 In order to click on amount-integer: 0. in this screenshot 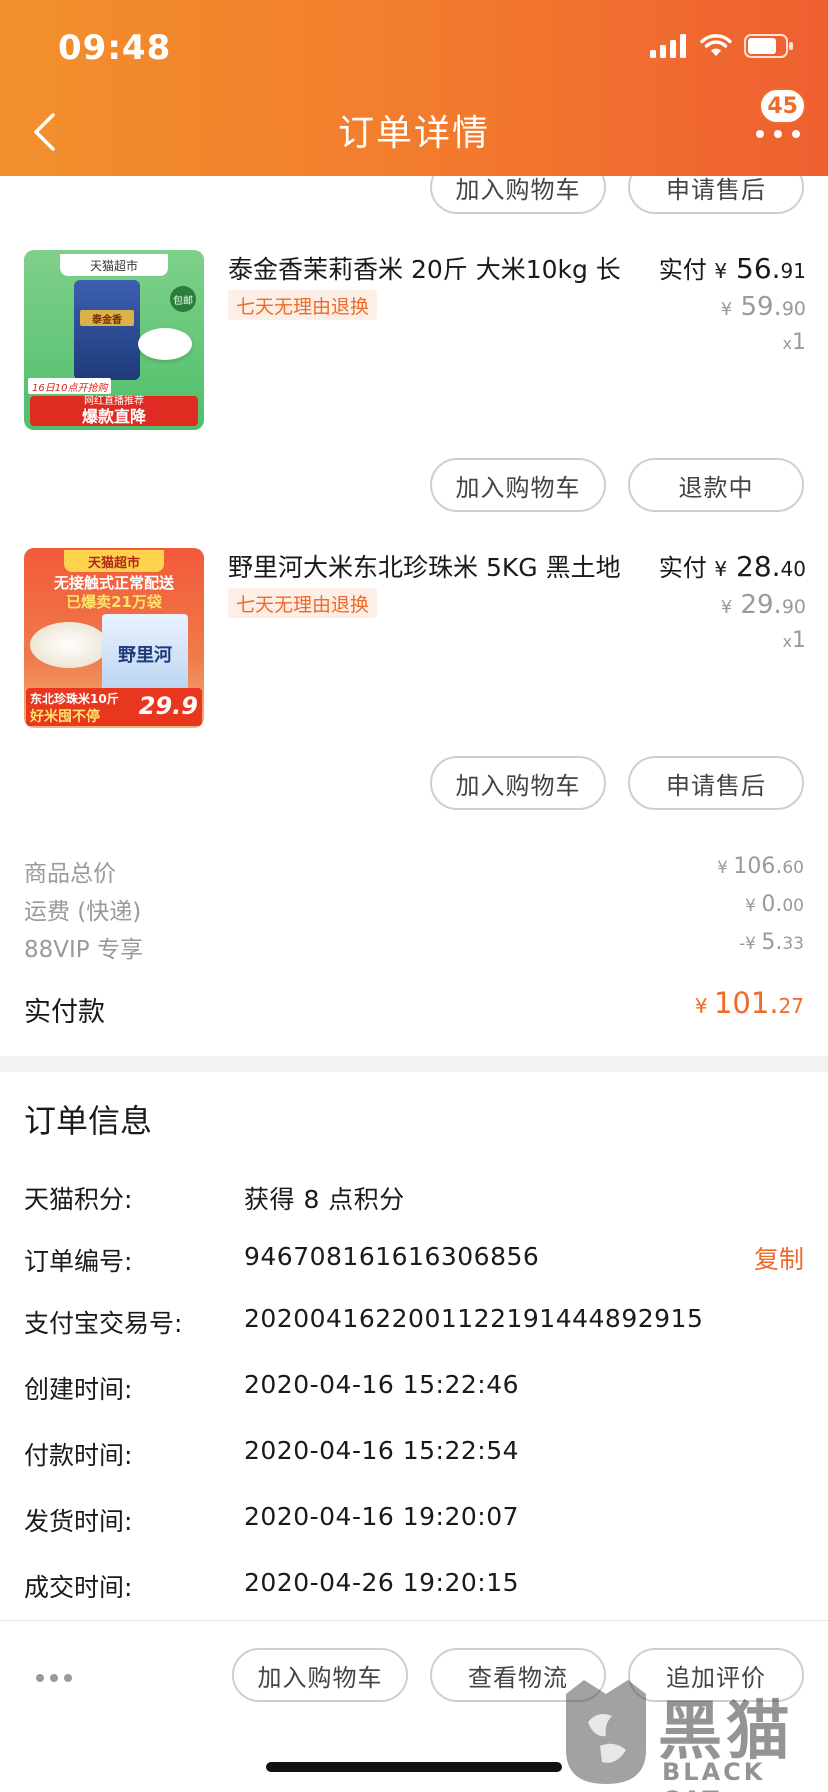, I will do `click(772, 904)`.